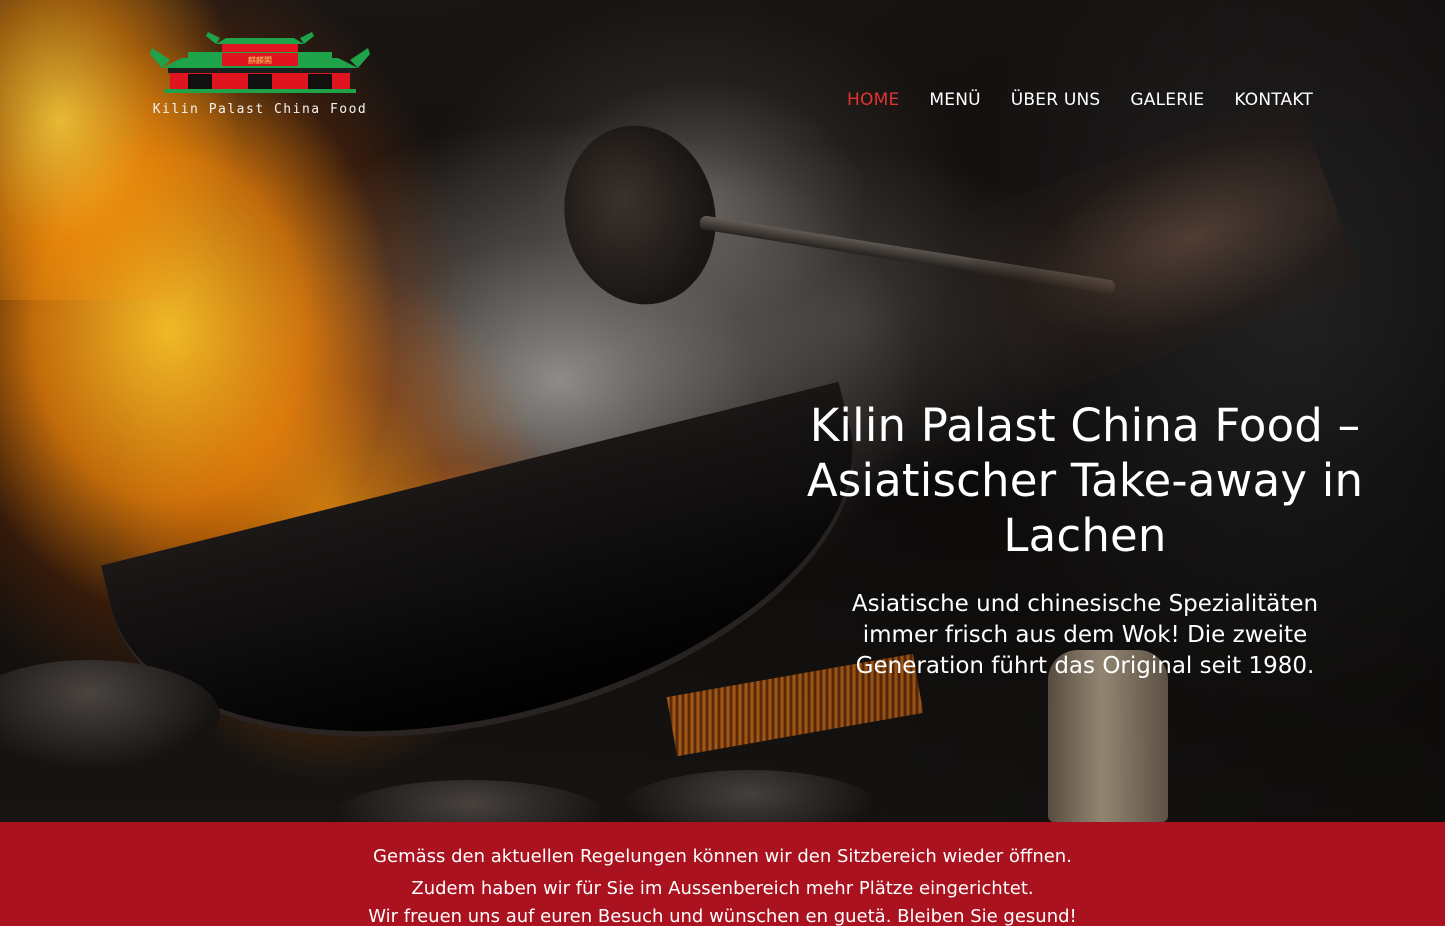 The height and width of the screenshot is (926, 1445). I want to click on nav-item-ueber-uns: ÜBER UNS, so click(1056, 100).